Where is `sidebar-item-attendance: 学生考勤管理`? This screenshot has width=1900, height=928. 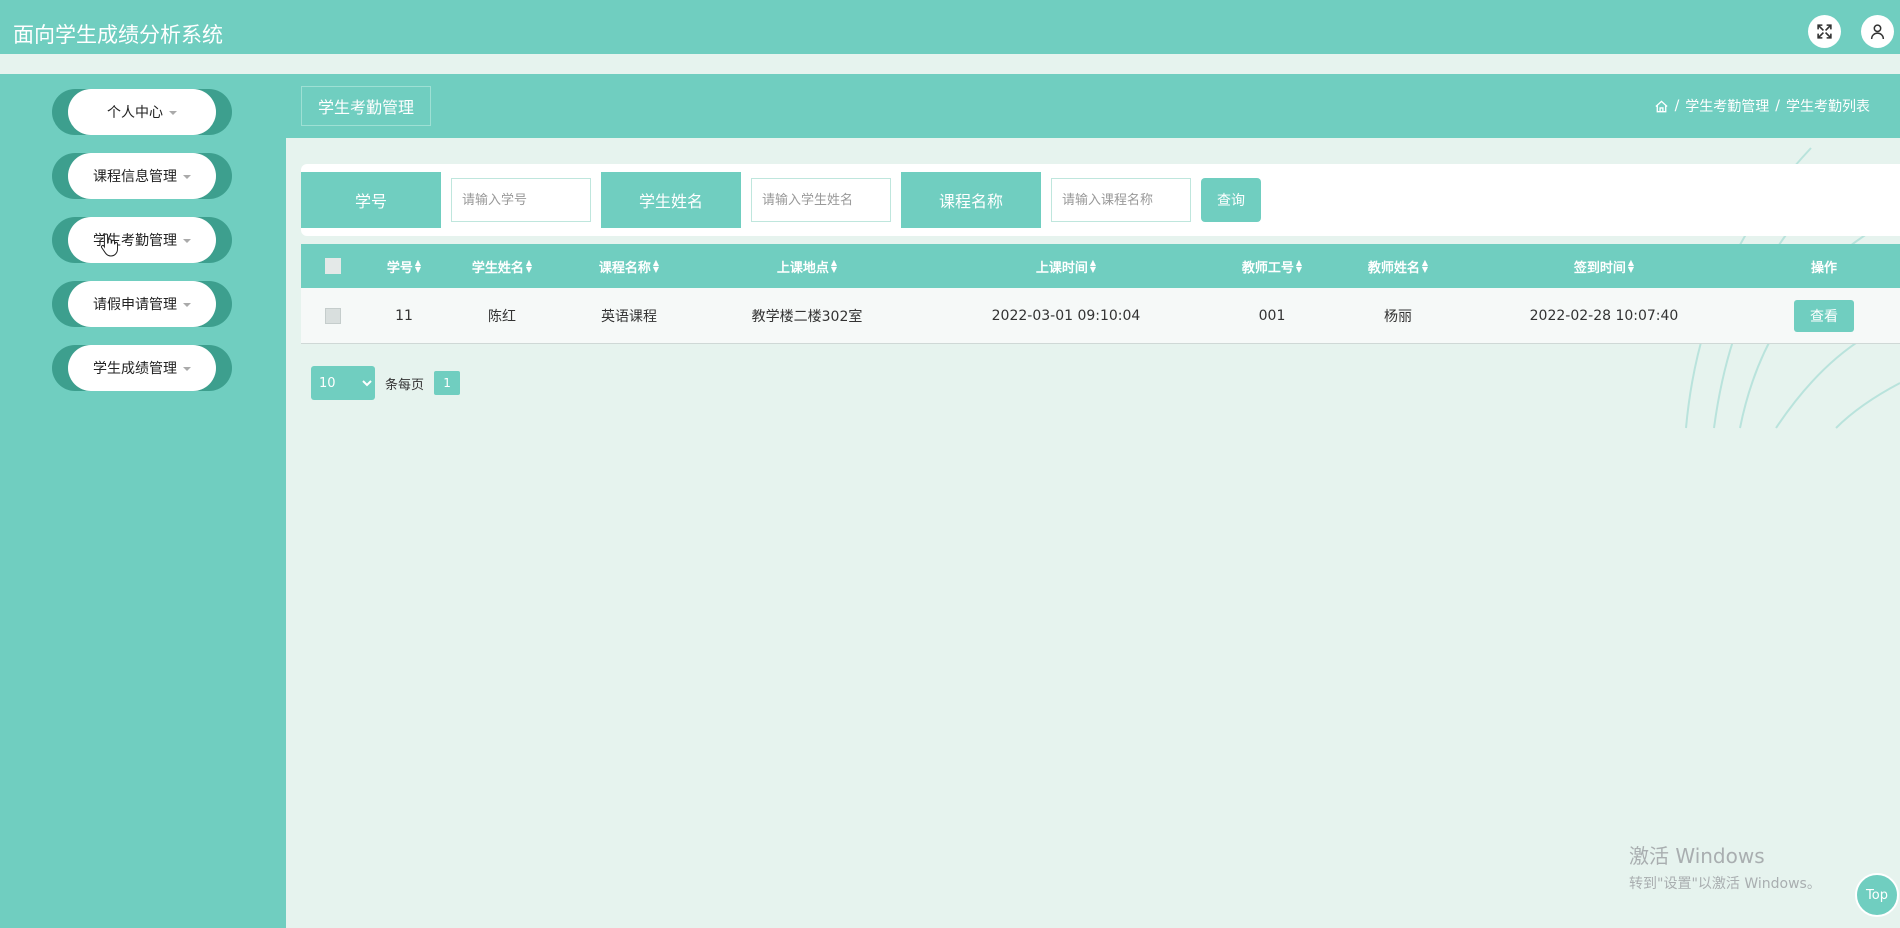
sidebar-item-attendance: 学生考勤管理 is located at coordinates (142, 240).